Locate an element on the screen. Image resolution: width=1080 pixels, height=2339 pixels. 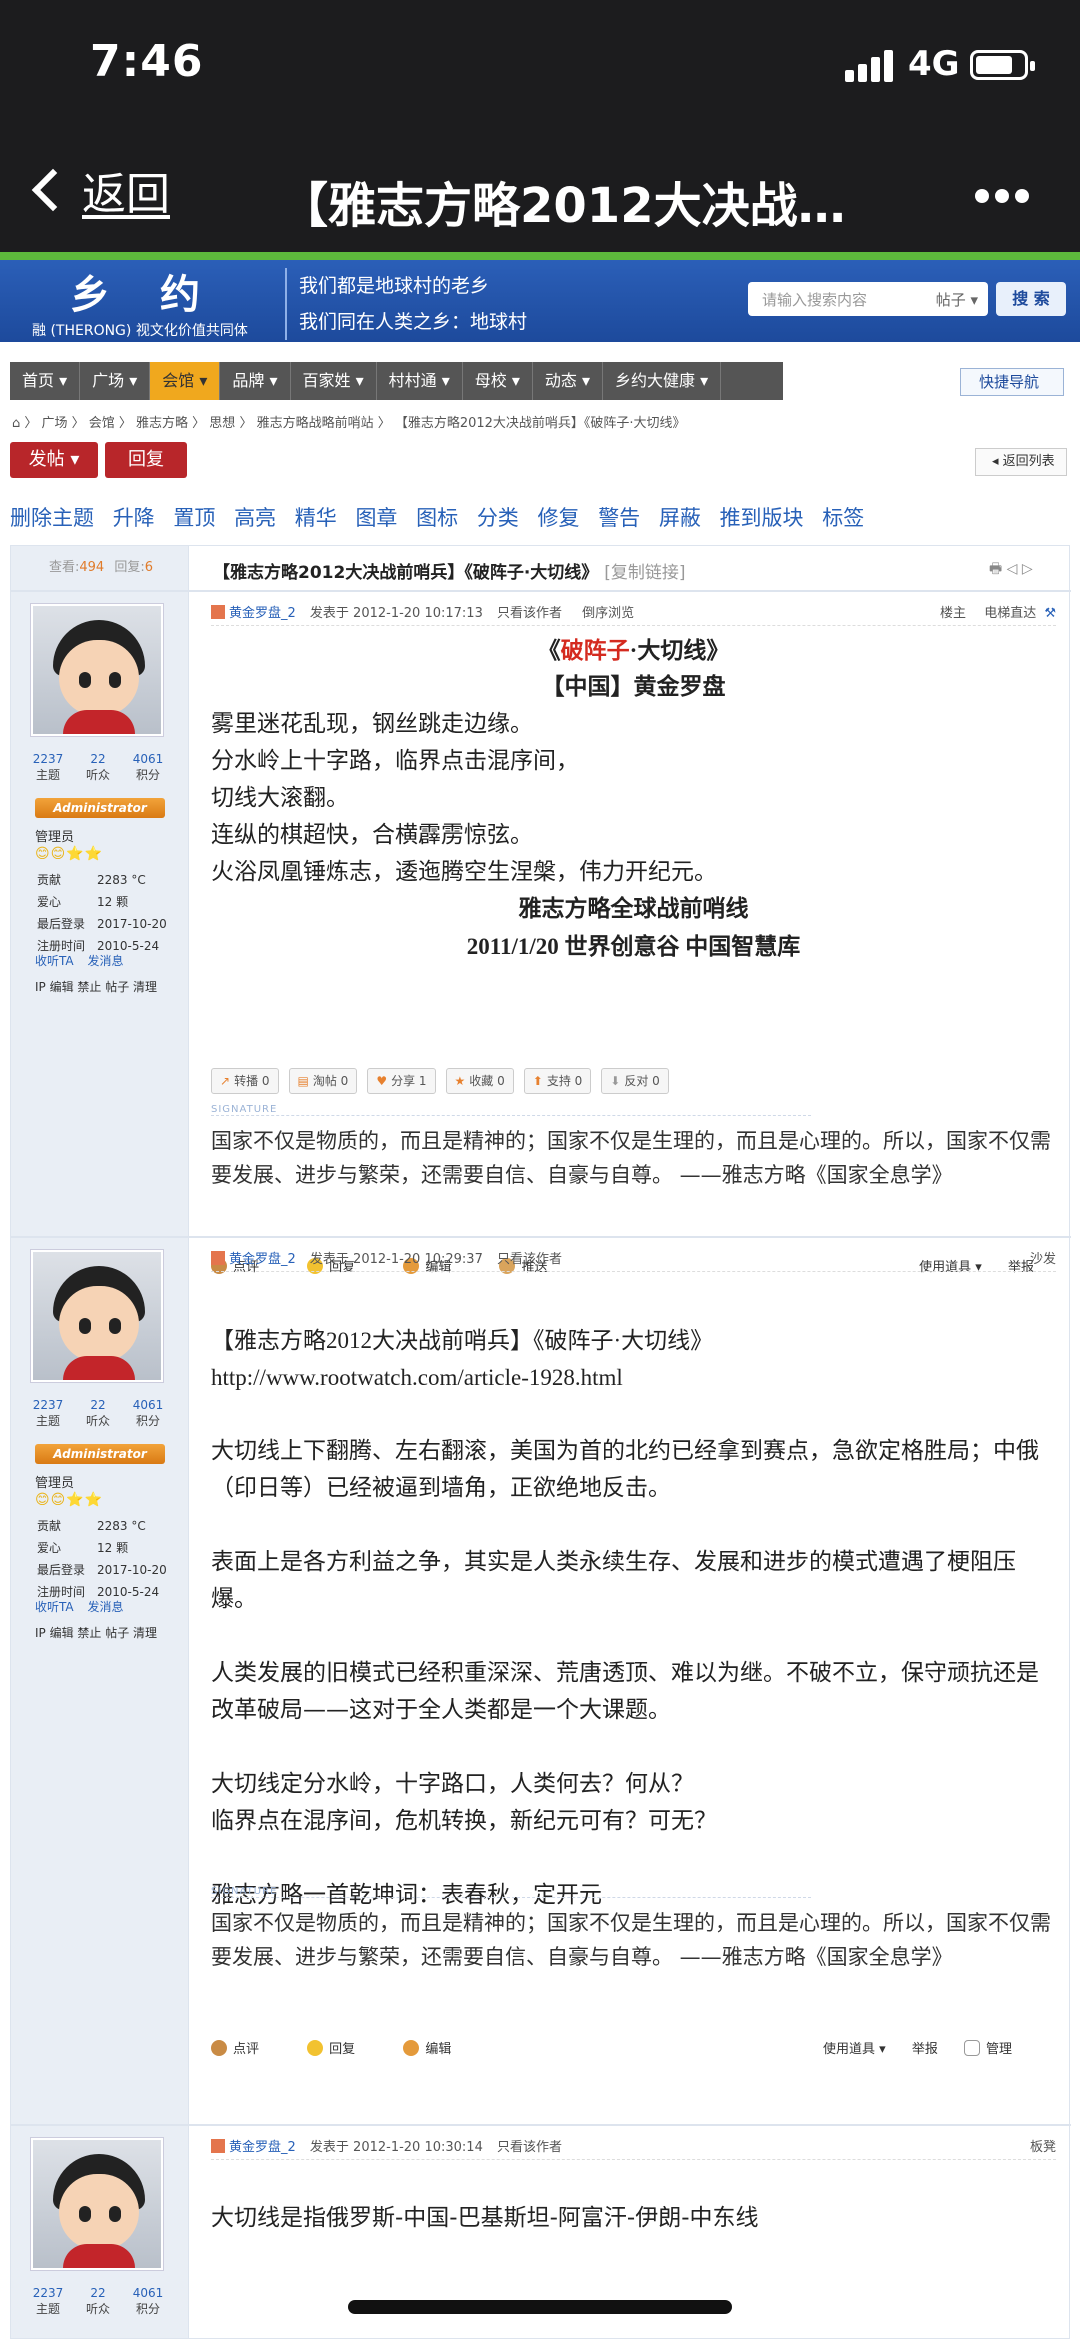
collect-button: ▤ 淘帖 0 is located at coordinates (323, 1081).